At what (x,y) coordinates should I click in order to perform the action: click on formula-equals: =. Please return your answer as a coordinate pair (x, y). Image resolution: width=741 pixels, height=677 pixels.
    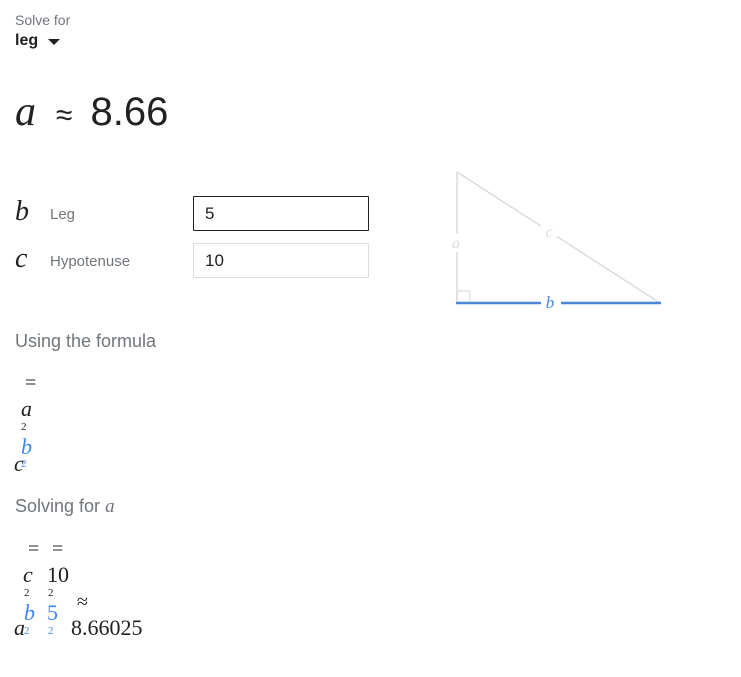
    Looking at the image, I should click on (31, 383).